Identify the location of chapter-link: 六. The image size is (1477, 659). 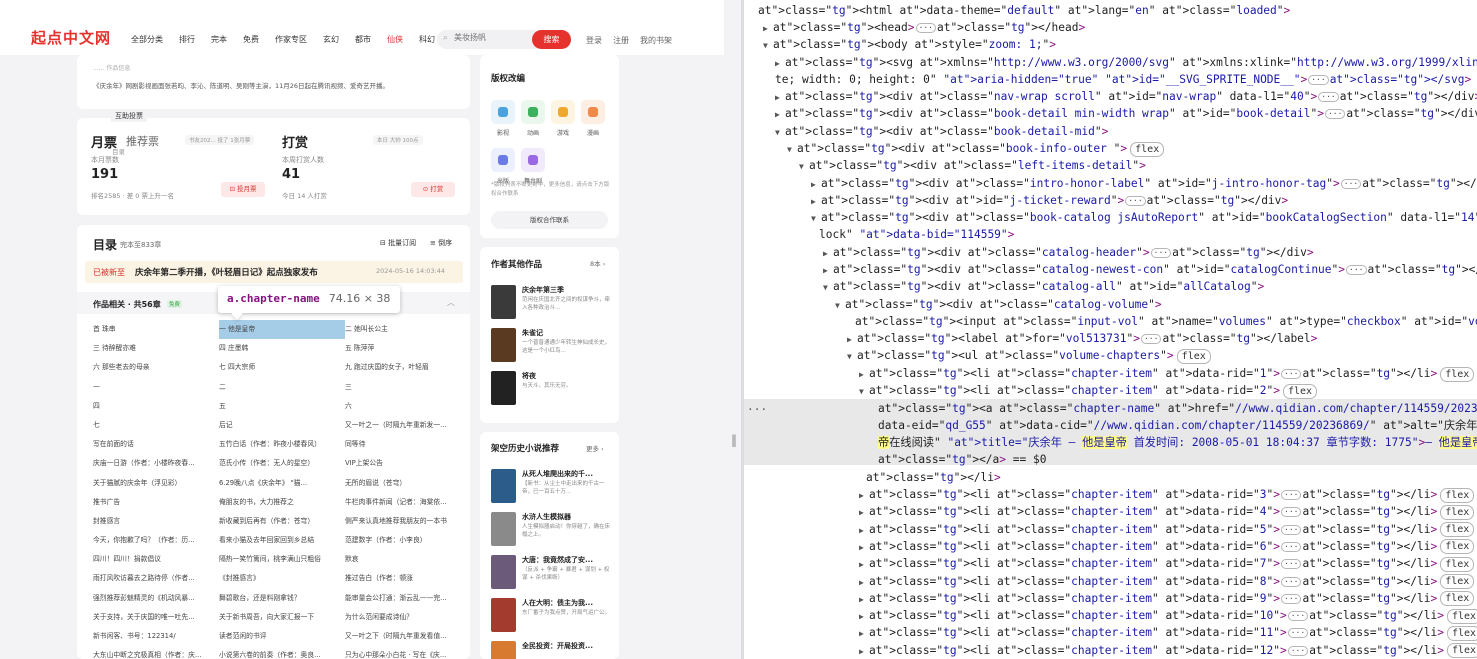
(404, 406).